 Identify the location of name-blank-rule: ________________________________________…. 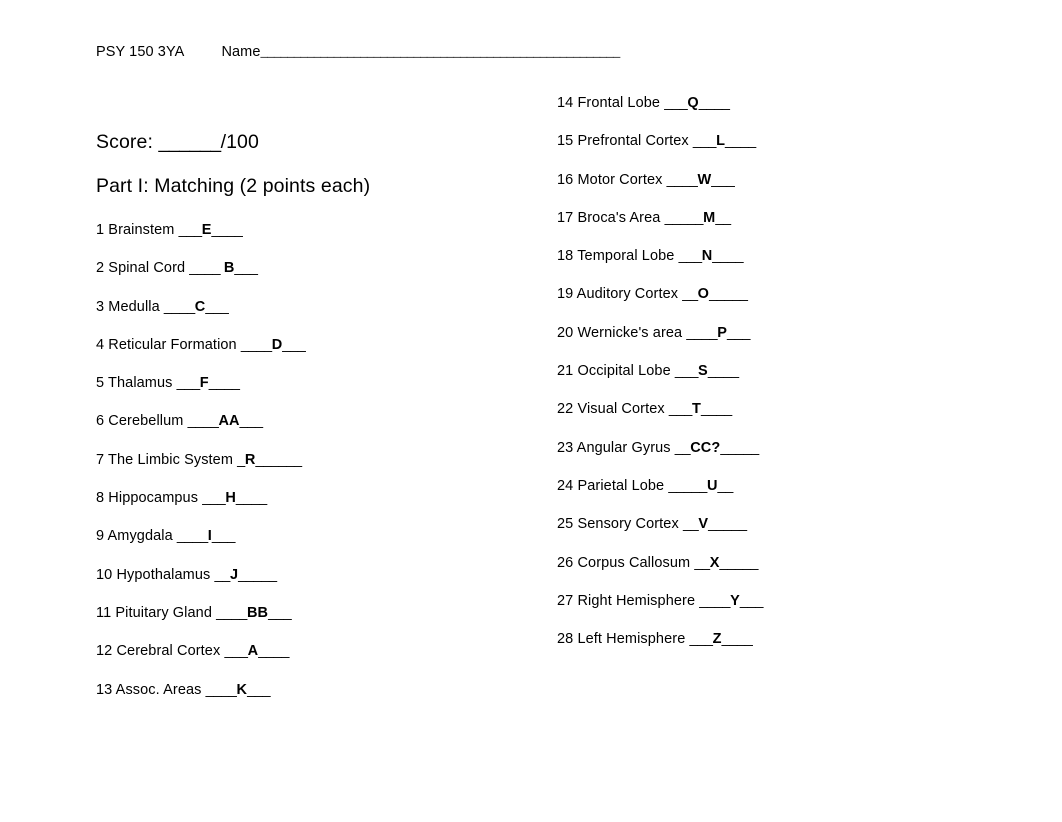
(441, 52).